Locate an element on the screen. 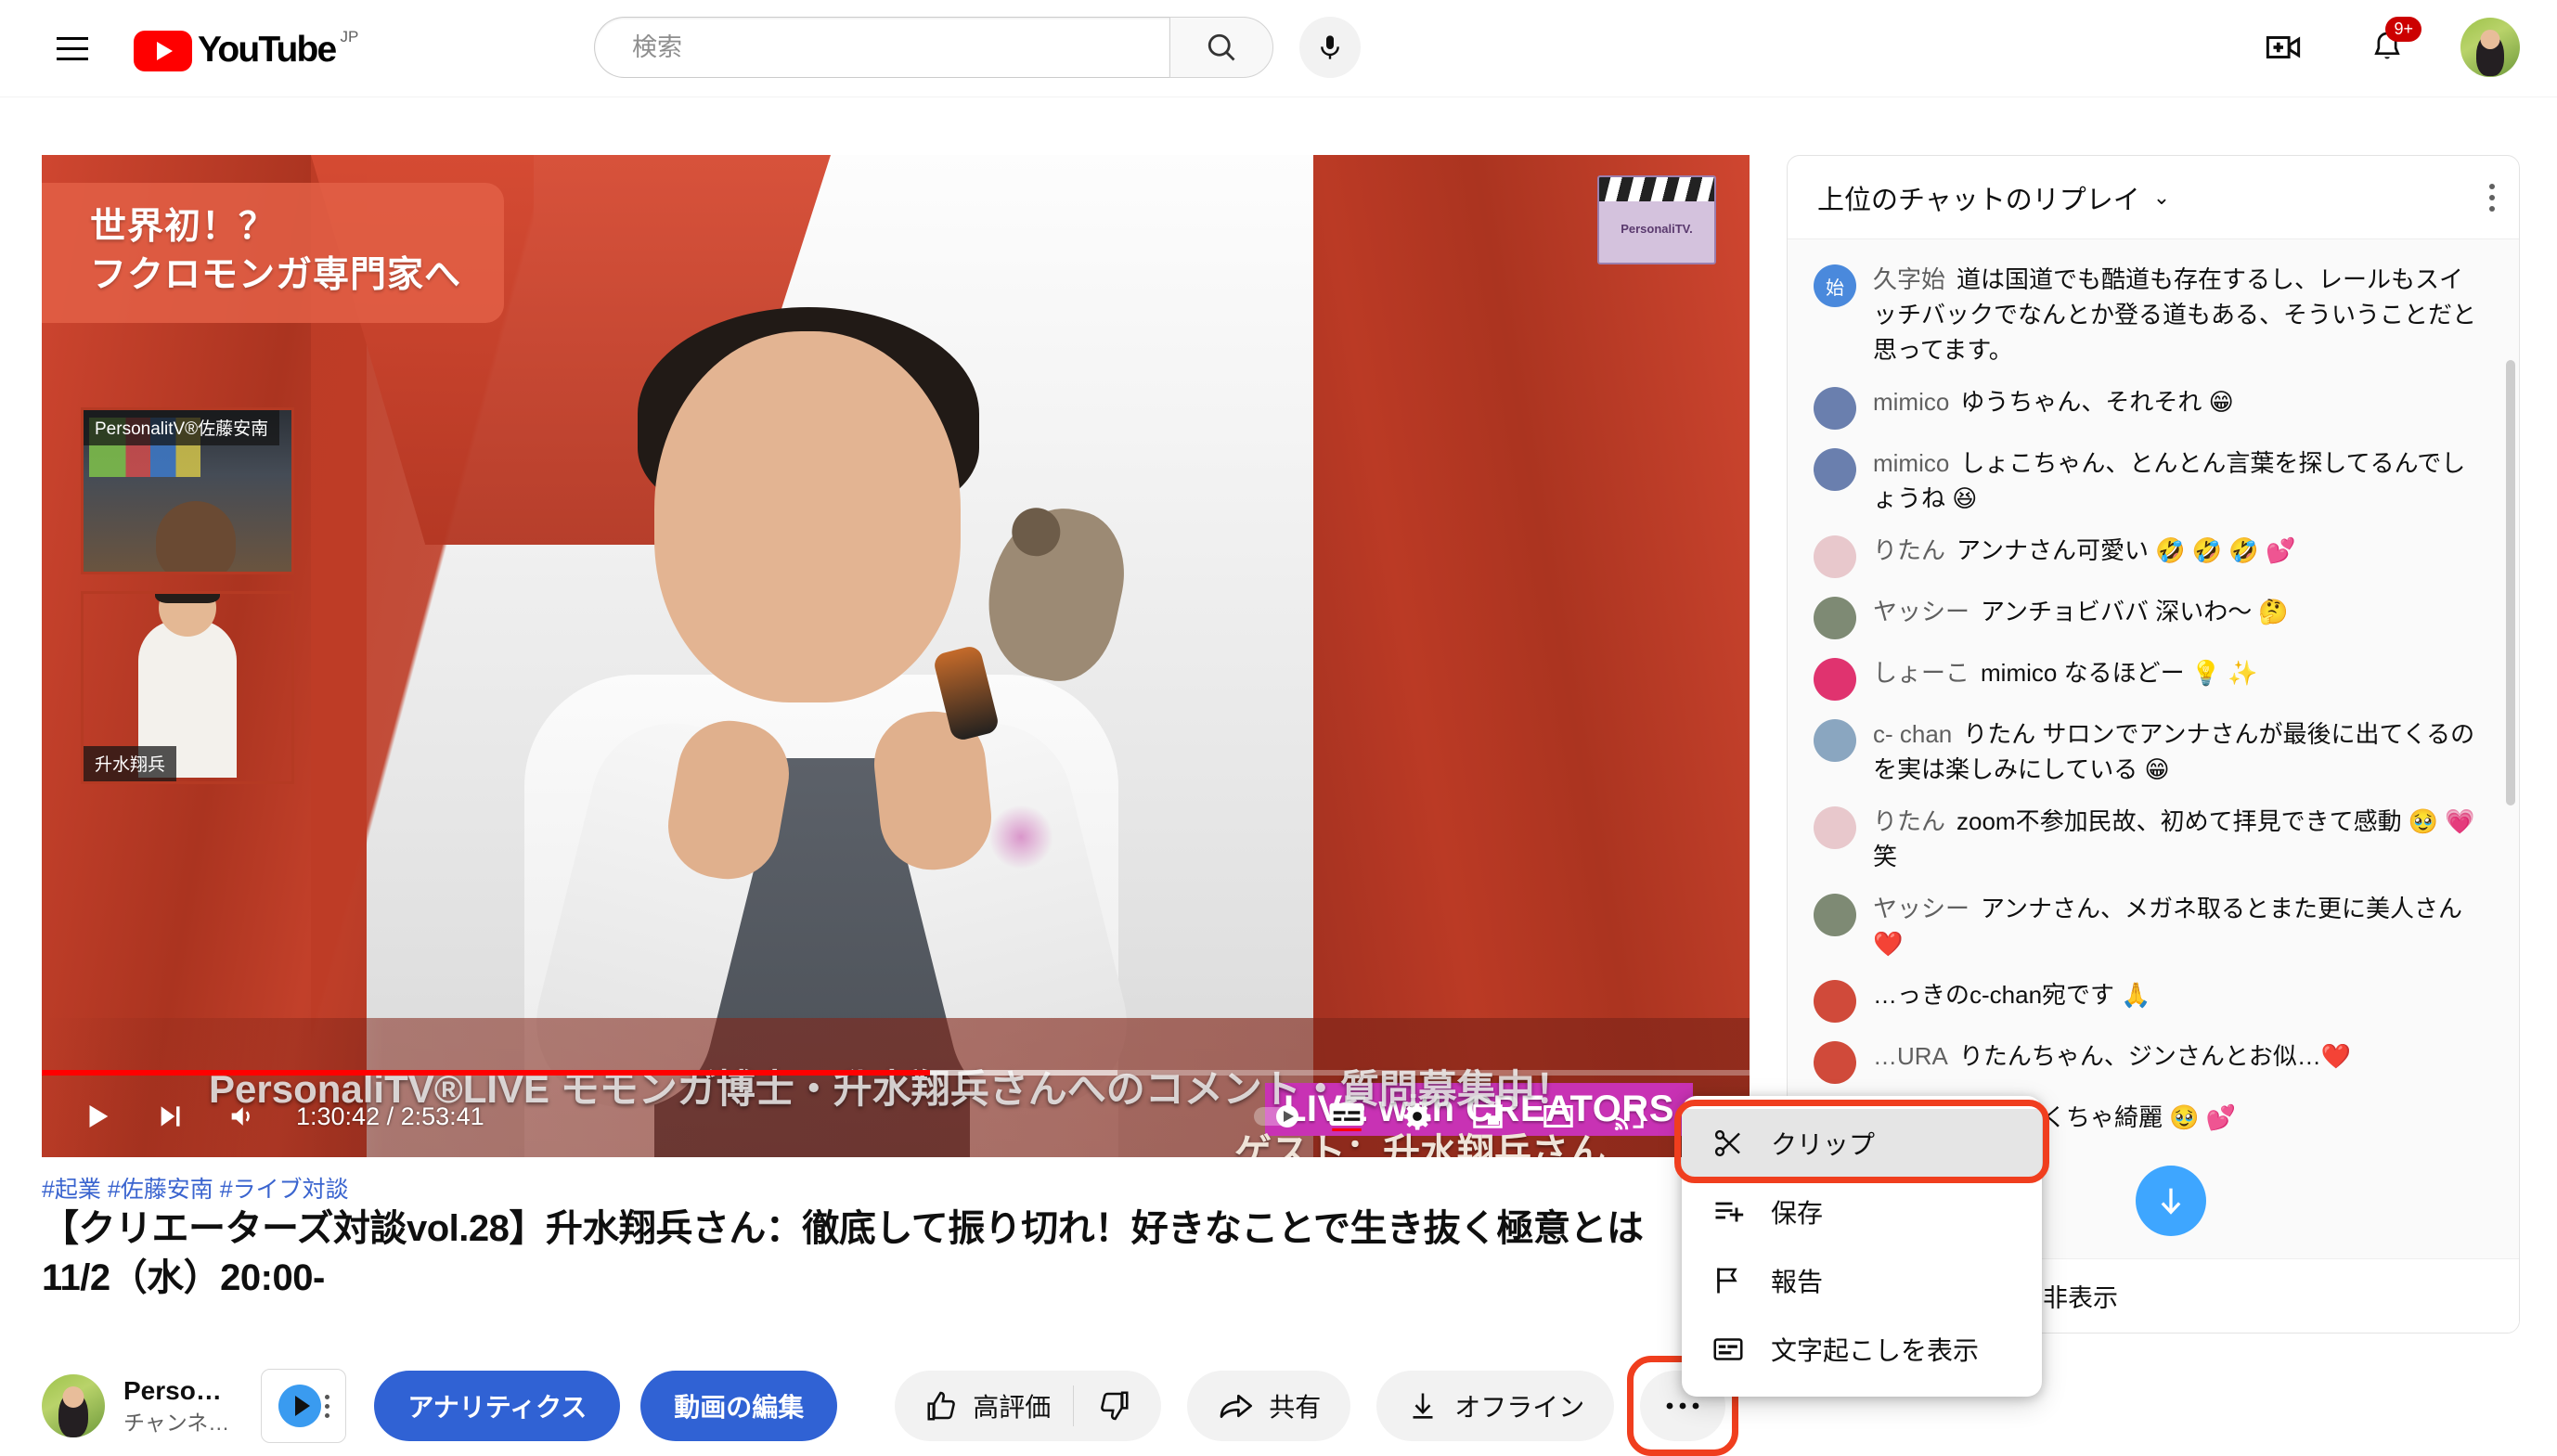  autoplay-toggle is located at coordinates (1276, 1116).